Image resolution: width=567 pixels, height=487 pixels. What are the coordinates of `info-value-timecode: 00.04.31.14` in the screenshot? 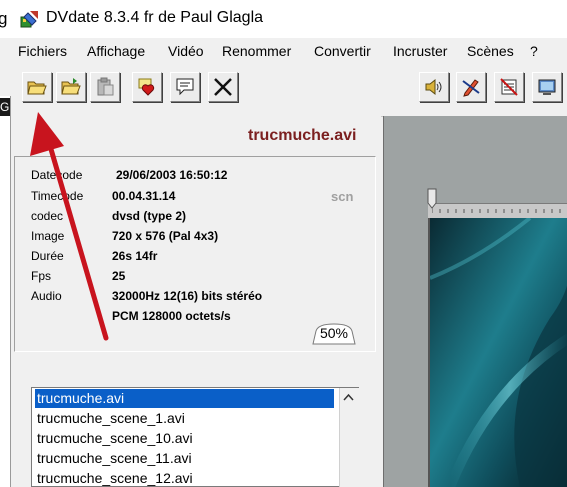 It's located at (144, 196).